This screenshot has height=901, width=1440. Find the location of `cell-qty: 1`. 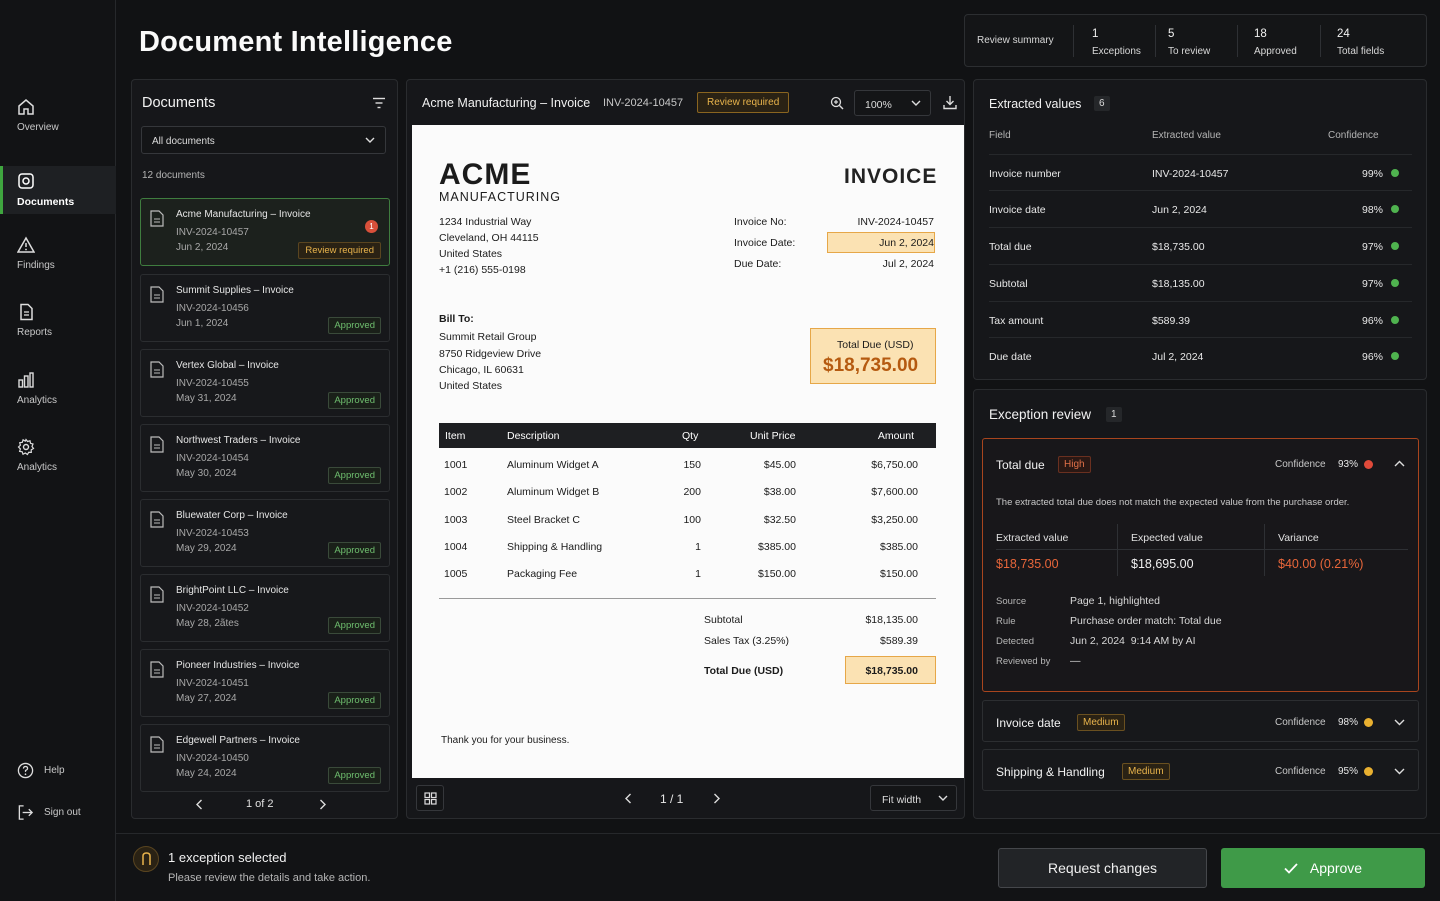

cell-qty: 1 is located at coordinates (698, 574).